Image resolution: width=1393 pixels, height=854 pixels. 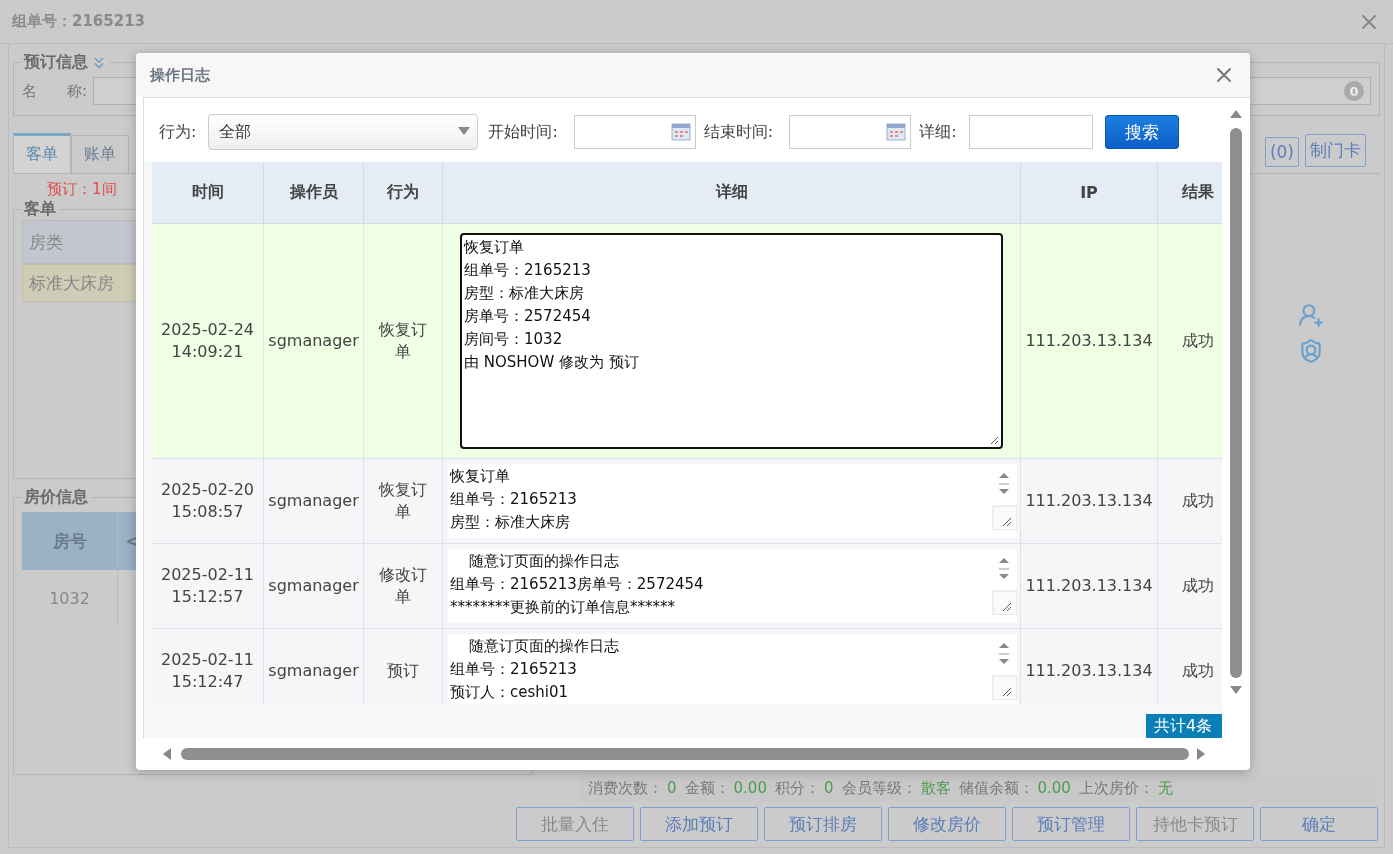 What do you see at coordinates (732, 669) in the screenshot?
I see `detail-textarea: 随意订页面的操作日志 组单号：2165213 预订人：ceshi01` at bounding box center [732, 669].